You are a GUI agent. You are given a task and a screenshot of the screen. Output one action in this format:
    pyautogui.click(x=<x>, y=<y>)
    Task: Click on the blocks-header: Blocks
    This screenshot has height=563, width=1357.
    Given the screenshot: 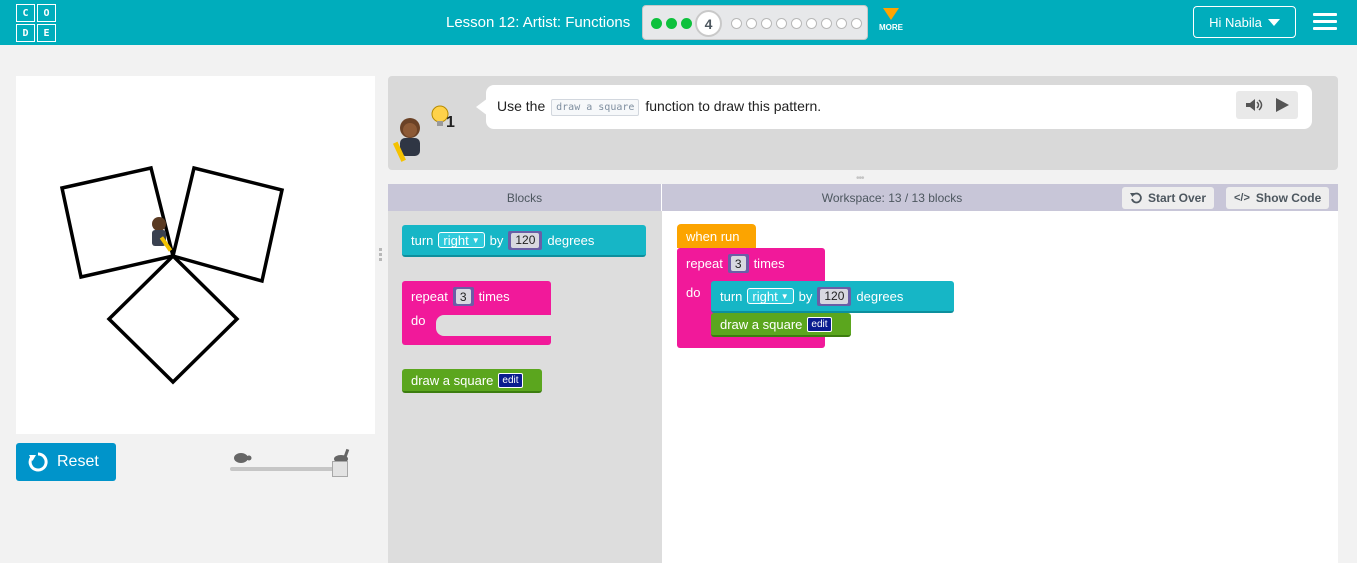 What is the action you would take?
    pyautogui.click(x=525, y=197)
    